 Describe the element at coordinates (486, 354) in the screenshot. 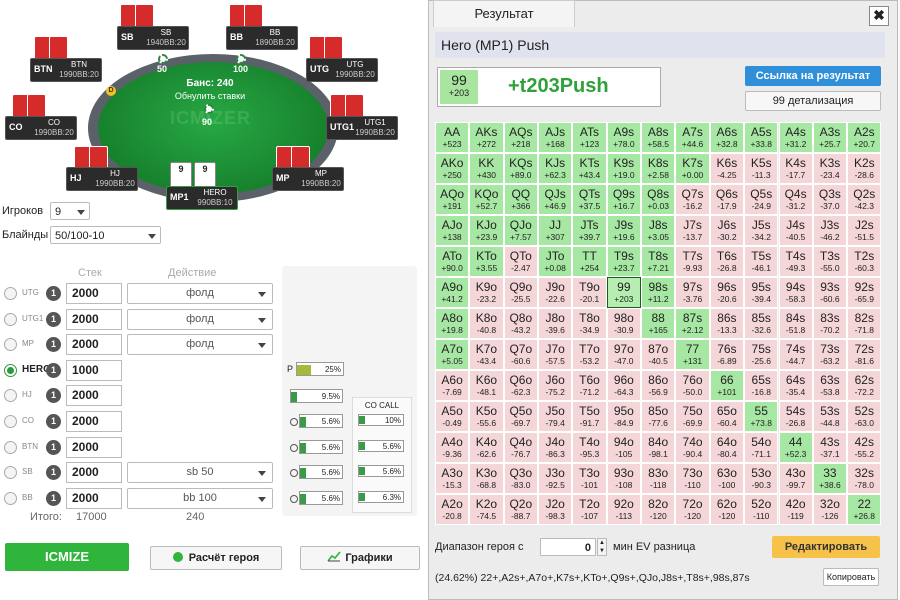

I see `hand-cell: K7o -43.4` at that location.